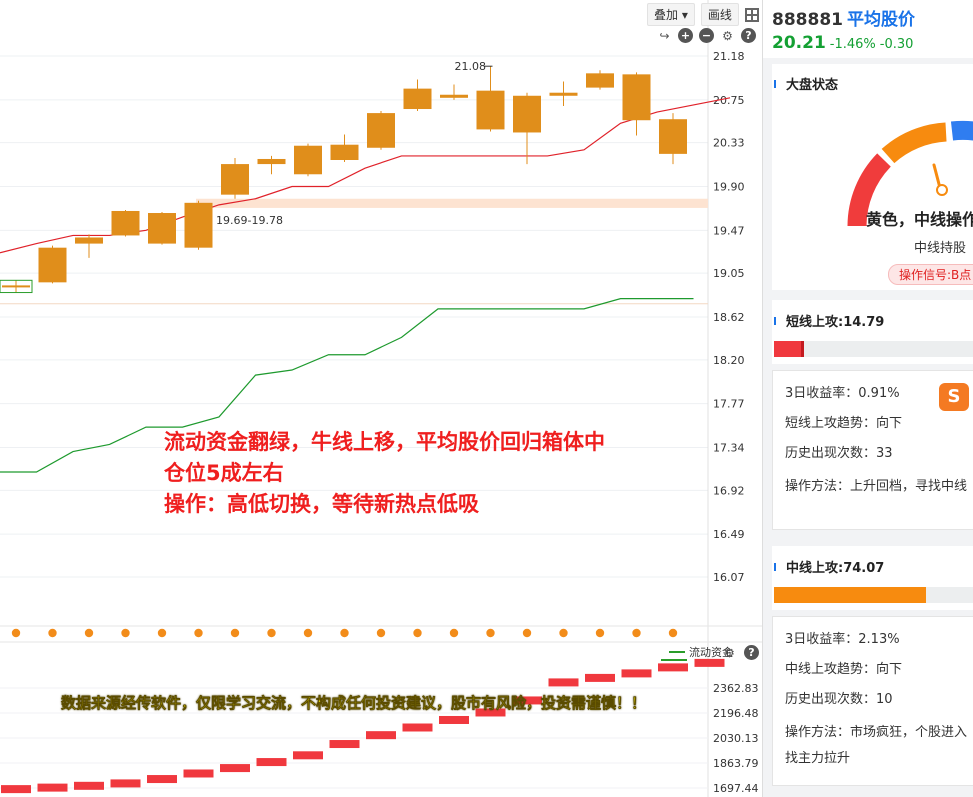  What do you see at coordinates (876, 486) in the screenshot?
I see `short-method: 操作方法：上升回档，寻找中线` at bounding box center [876, 486].